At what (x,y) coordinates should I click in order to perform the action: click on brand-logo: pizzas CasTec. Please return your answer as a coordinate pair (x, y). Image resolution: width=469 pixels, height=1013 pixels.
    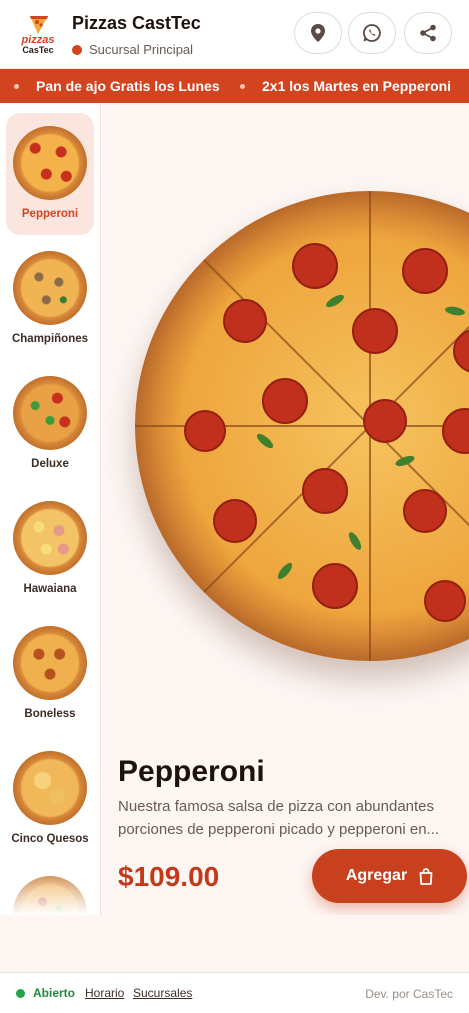
    Looking at the image, I should click on (38, 34).